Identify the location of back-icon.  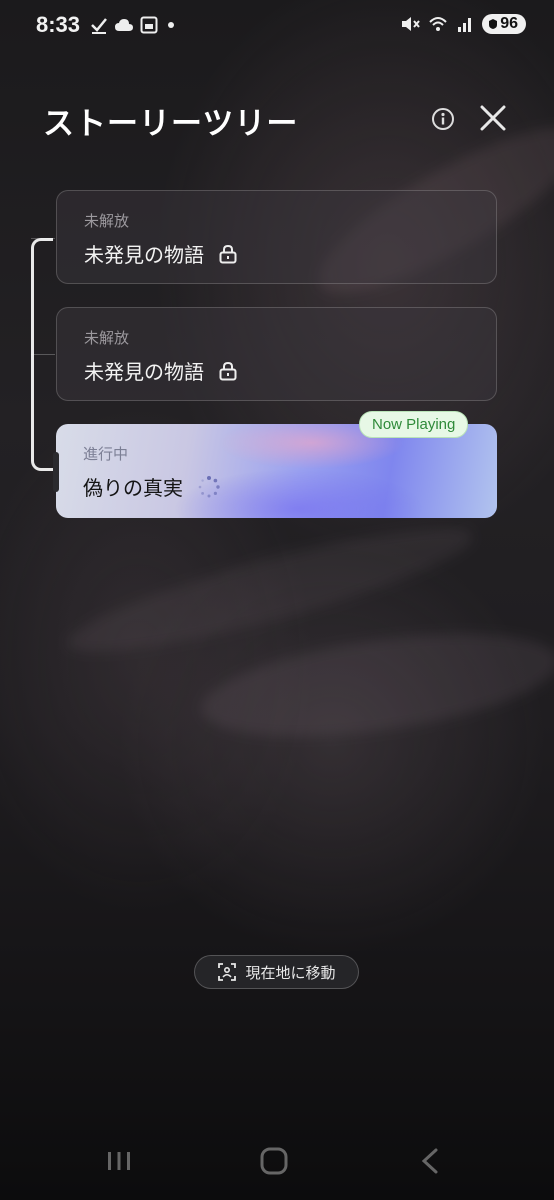
(429, 1161).